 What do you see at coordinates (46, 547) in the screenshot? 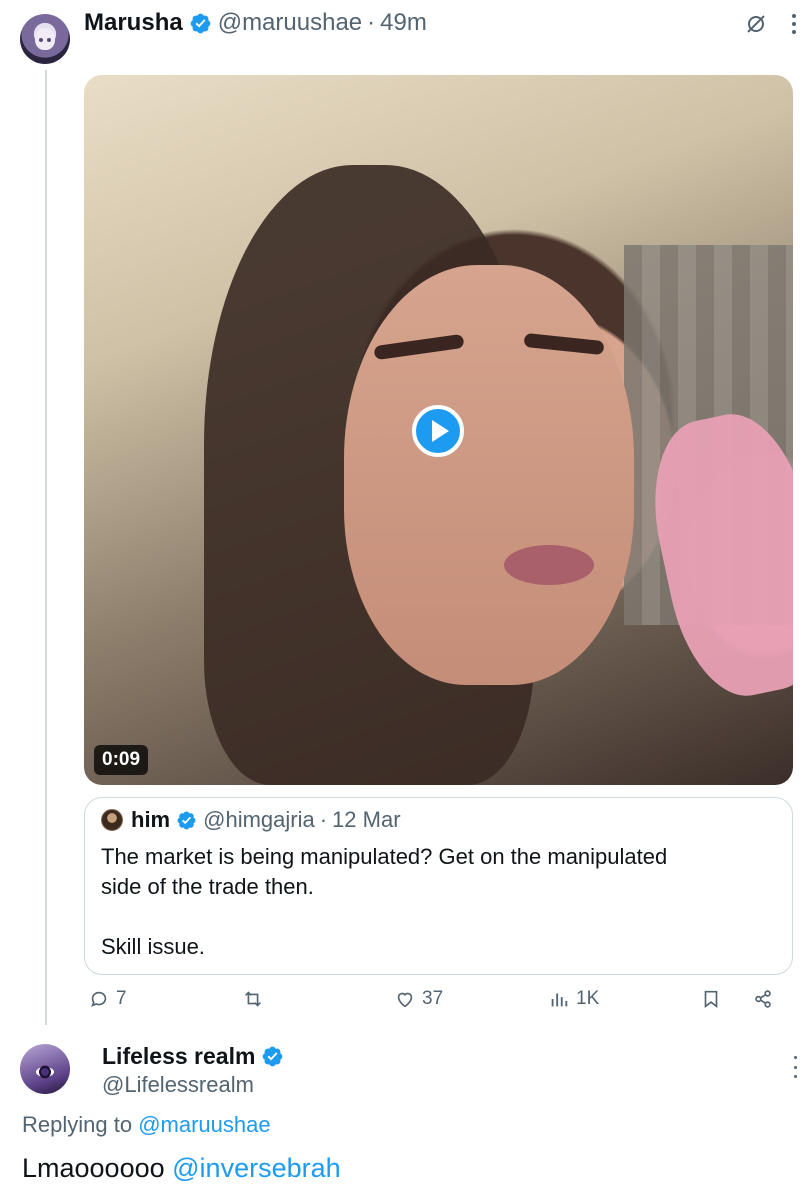
I see `thread-connector-line` at bounding box center [46, 547].